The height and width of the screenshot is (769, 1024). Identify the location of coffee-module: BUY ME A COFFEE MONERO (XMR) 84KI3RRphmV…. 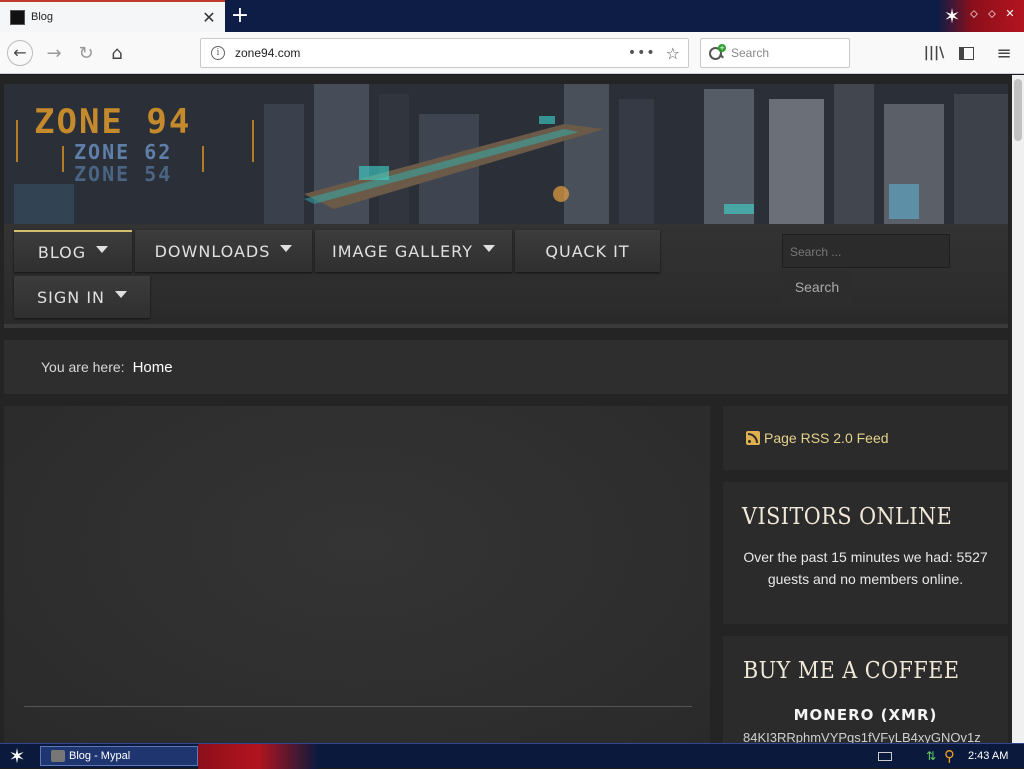
(865, 689).